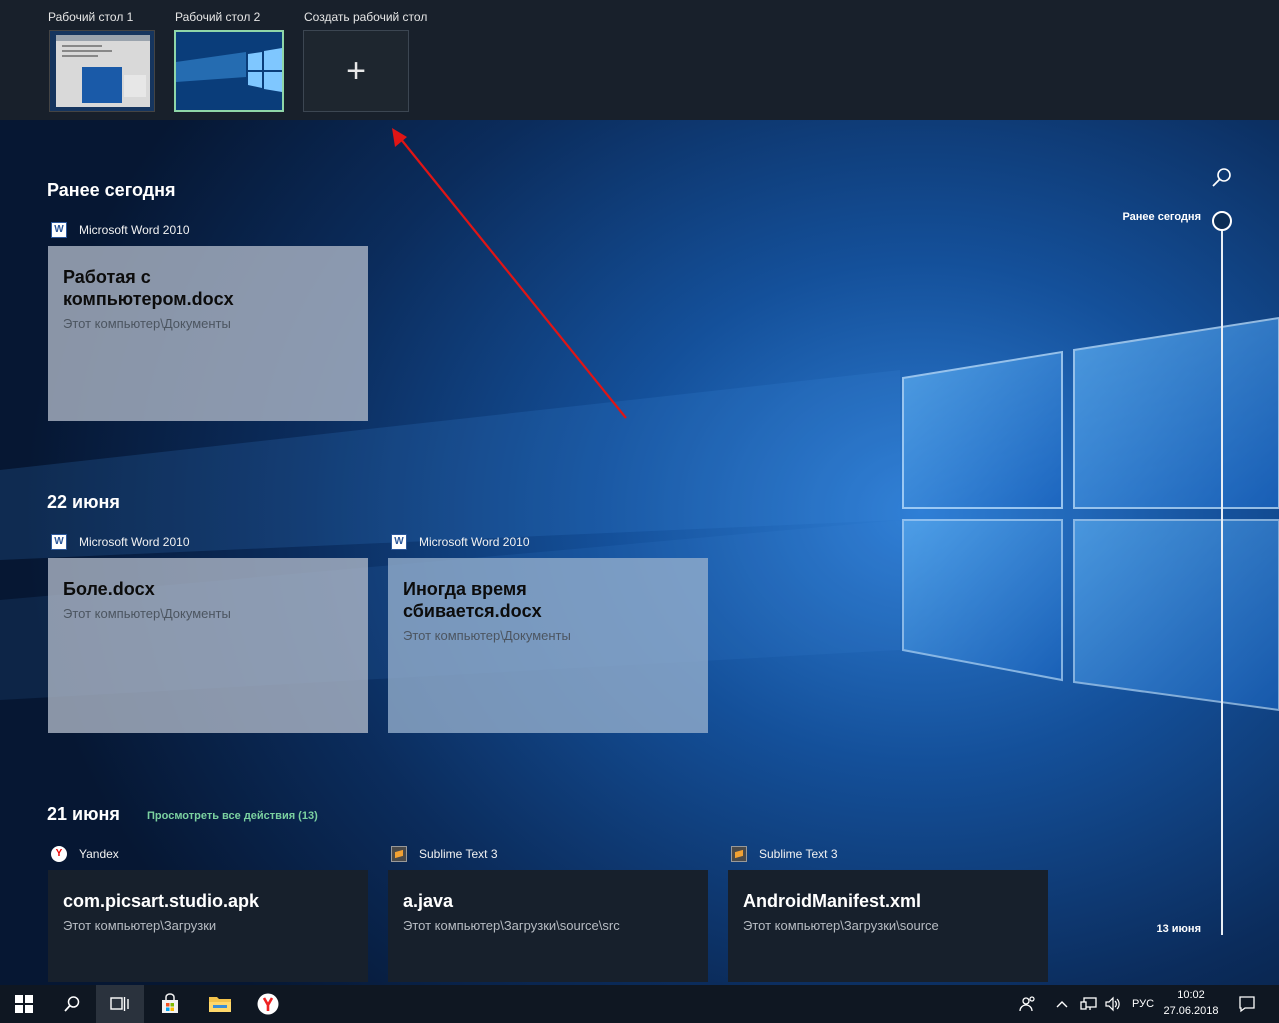  What do you see at coordinates (1191, 1011) in the screenshot?
I see `clock-date: 27.06.2018` at bounding box center [1191, 1011].